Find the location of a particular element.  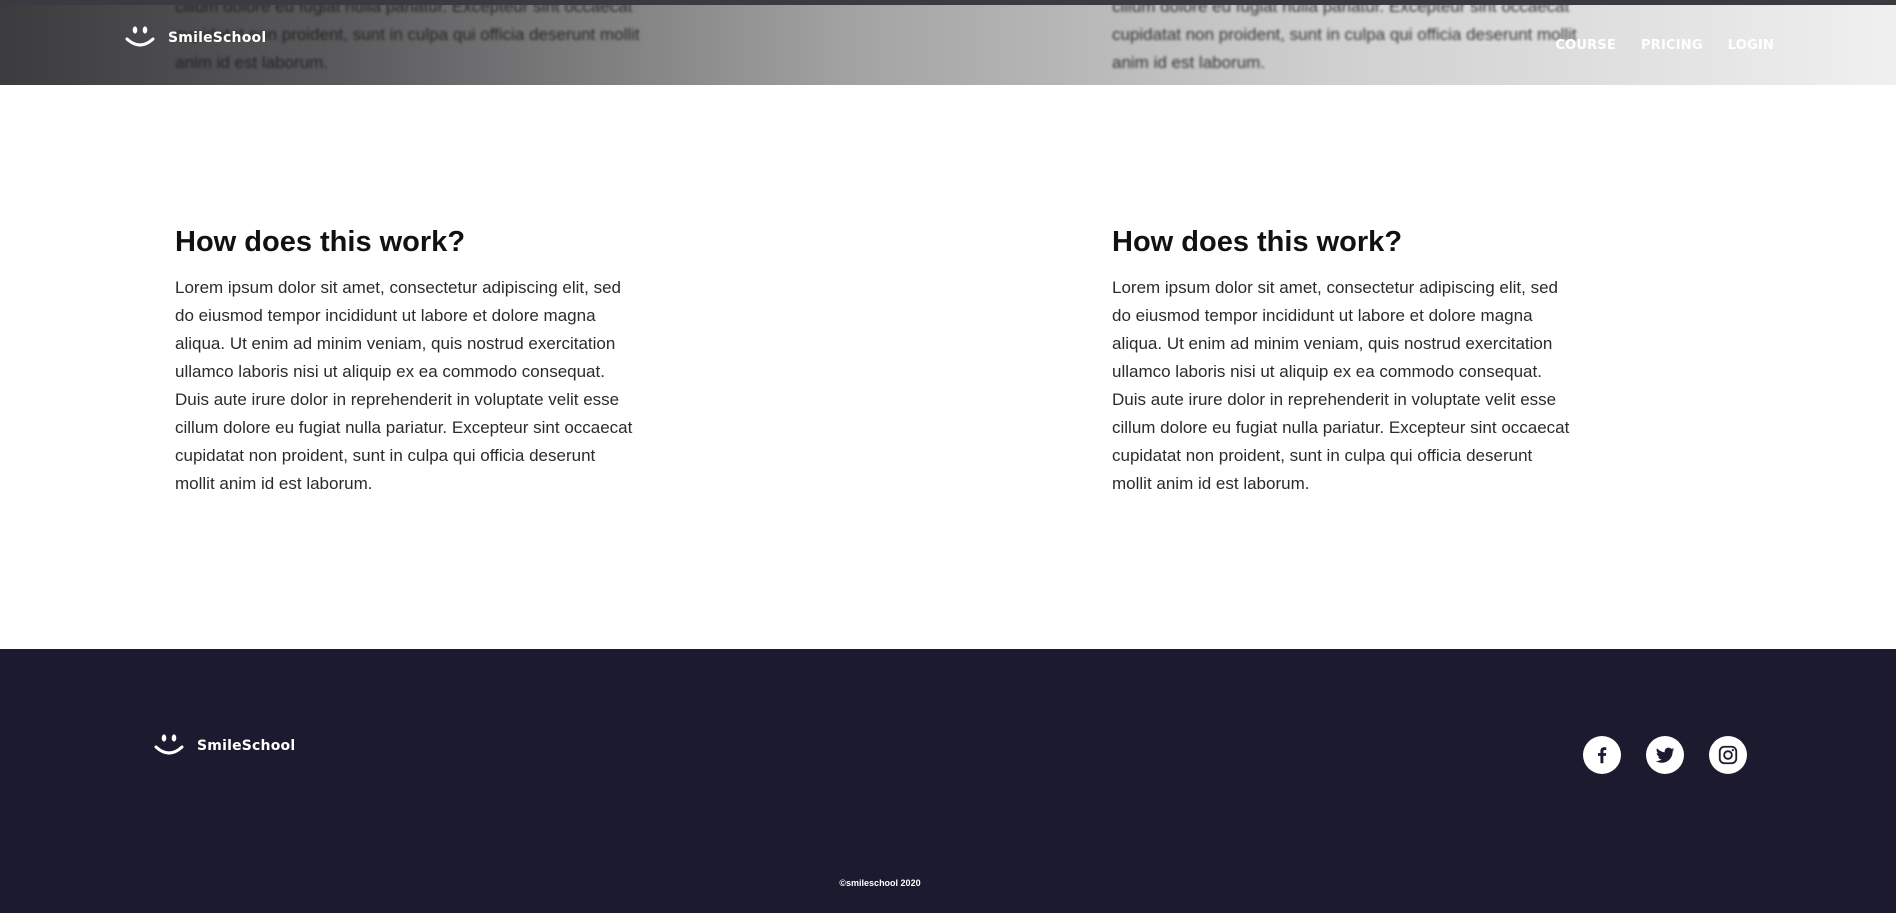

nav-course-link: COURSE is located at coordinates (1585, 45).